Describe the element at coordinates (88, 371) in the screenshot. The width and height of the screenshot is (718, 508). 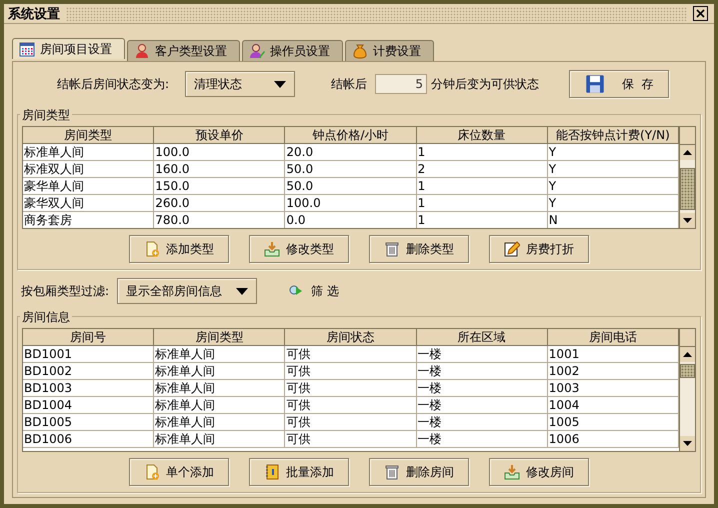
I see `table-cell: BD1002` at that location.